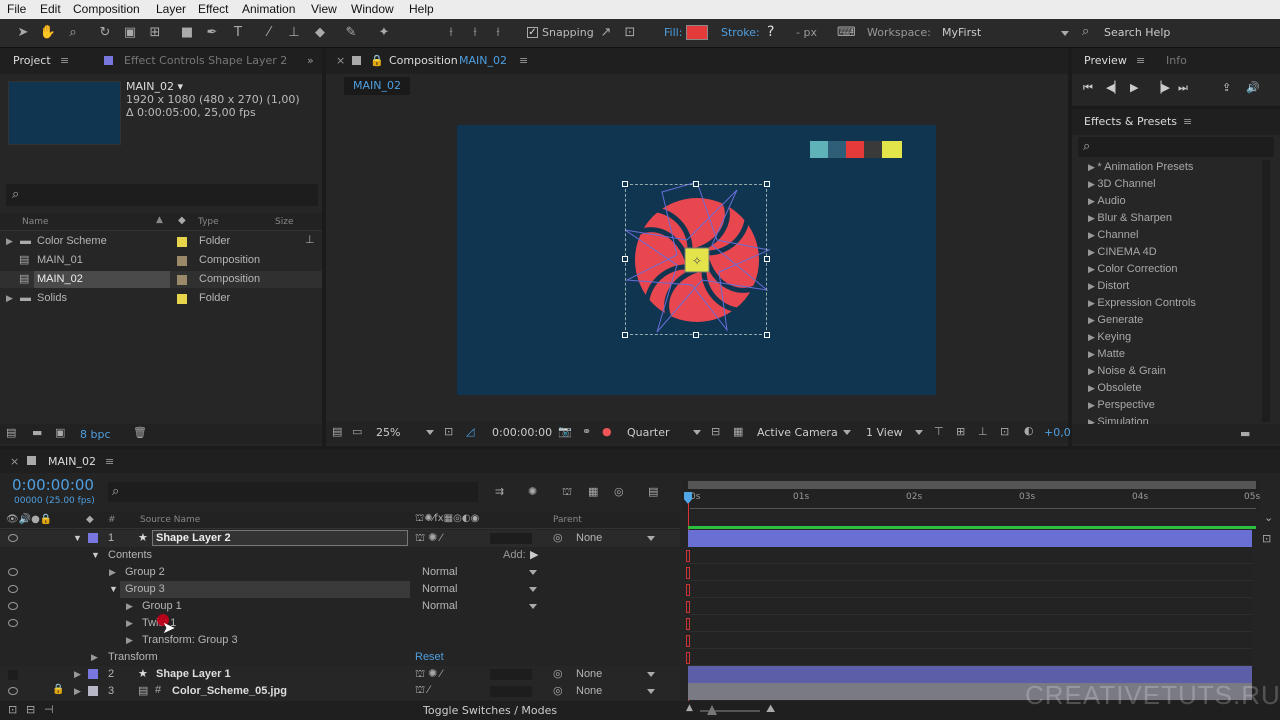  What do you see at coordinates (284, 222) in the screenshot?
I see `col-size: Size` at bounding box center [284, 222].